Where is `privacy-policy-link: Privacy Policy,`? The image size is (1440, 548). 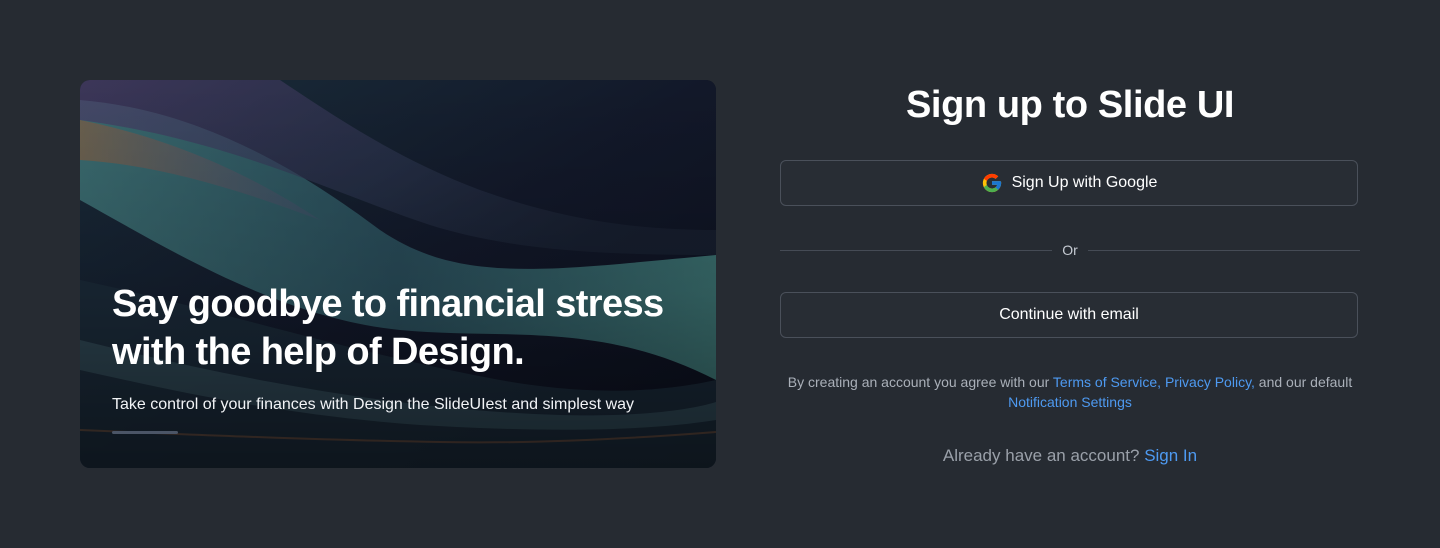
privacy-policy-link: Privacy Policy, is located at coordinates (1210, 382).